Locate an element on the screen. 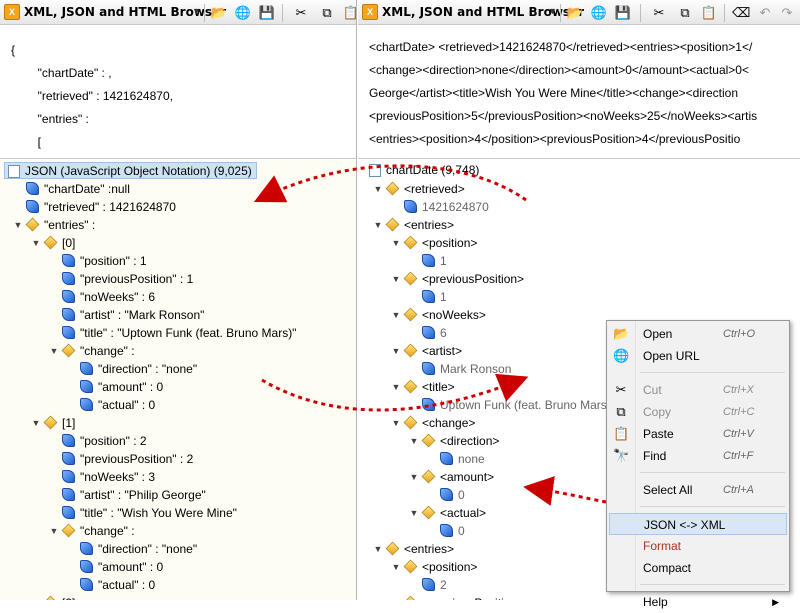 The width and height of the screenshot is (800, 613). tree-node: 6 is located at coordinates (434, 333).